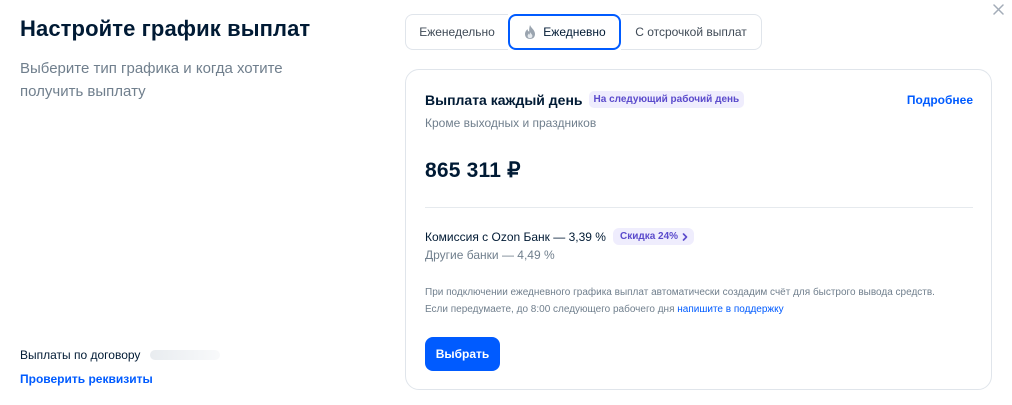  I want to click on discount-label: Скидка 24%, so click(649, 236).